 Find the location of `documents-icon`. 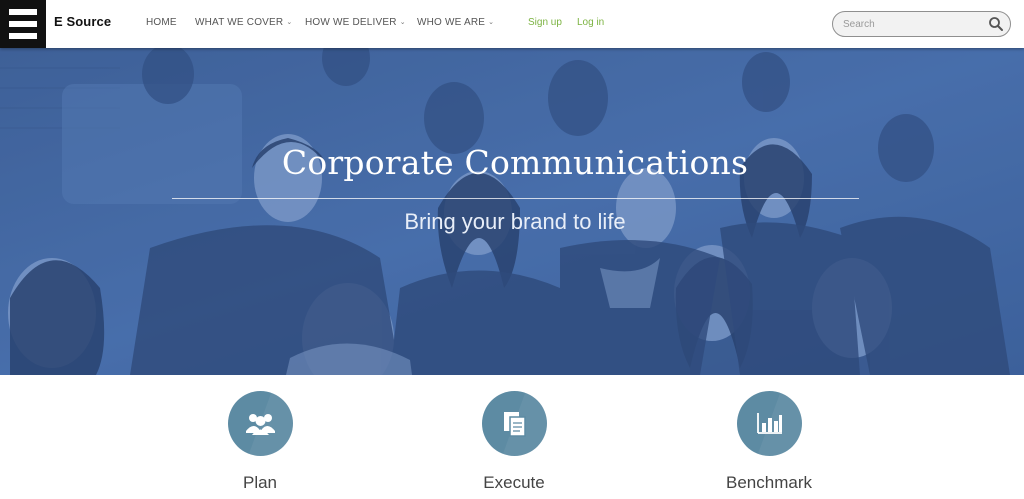

documents-icon is located at coordinates (515, 424).